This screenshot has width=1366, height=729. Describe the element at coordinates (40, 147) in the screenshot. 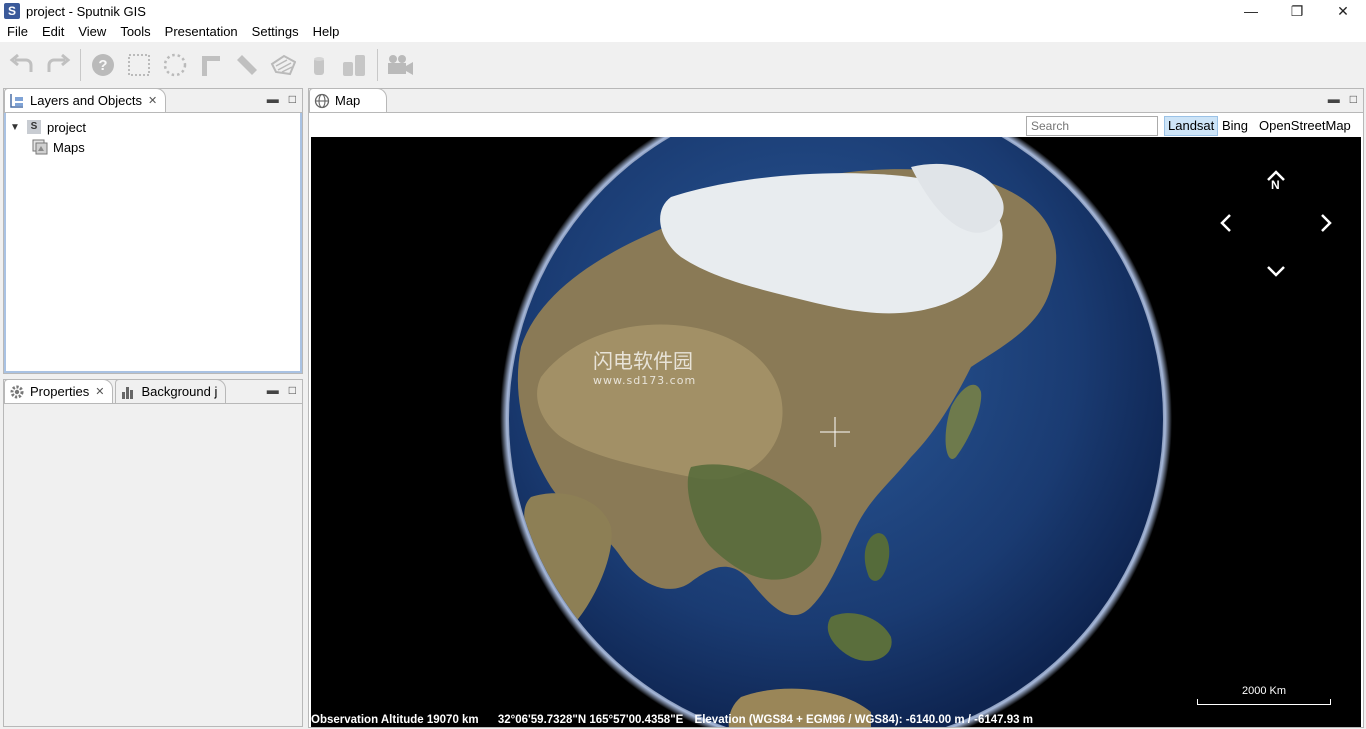

I see `maps-icon` at that location.